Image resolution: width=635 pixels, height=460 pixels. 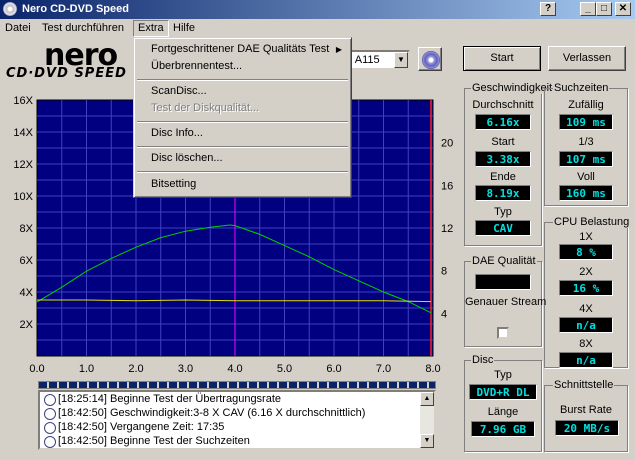 What do you see at coordinates (623, 9) in the screenshot?
I see `close-icon: ✕` at bounding box center [623, 9].